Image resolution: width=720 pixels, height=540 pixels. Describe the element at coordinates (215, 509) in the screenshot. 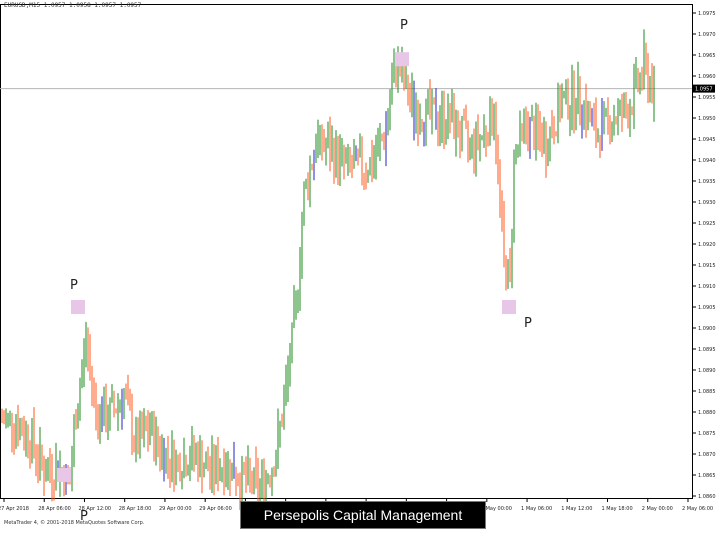

I see `x-tick-label: 29 Apr 06:00` at that location.